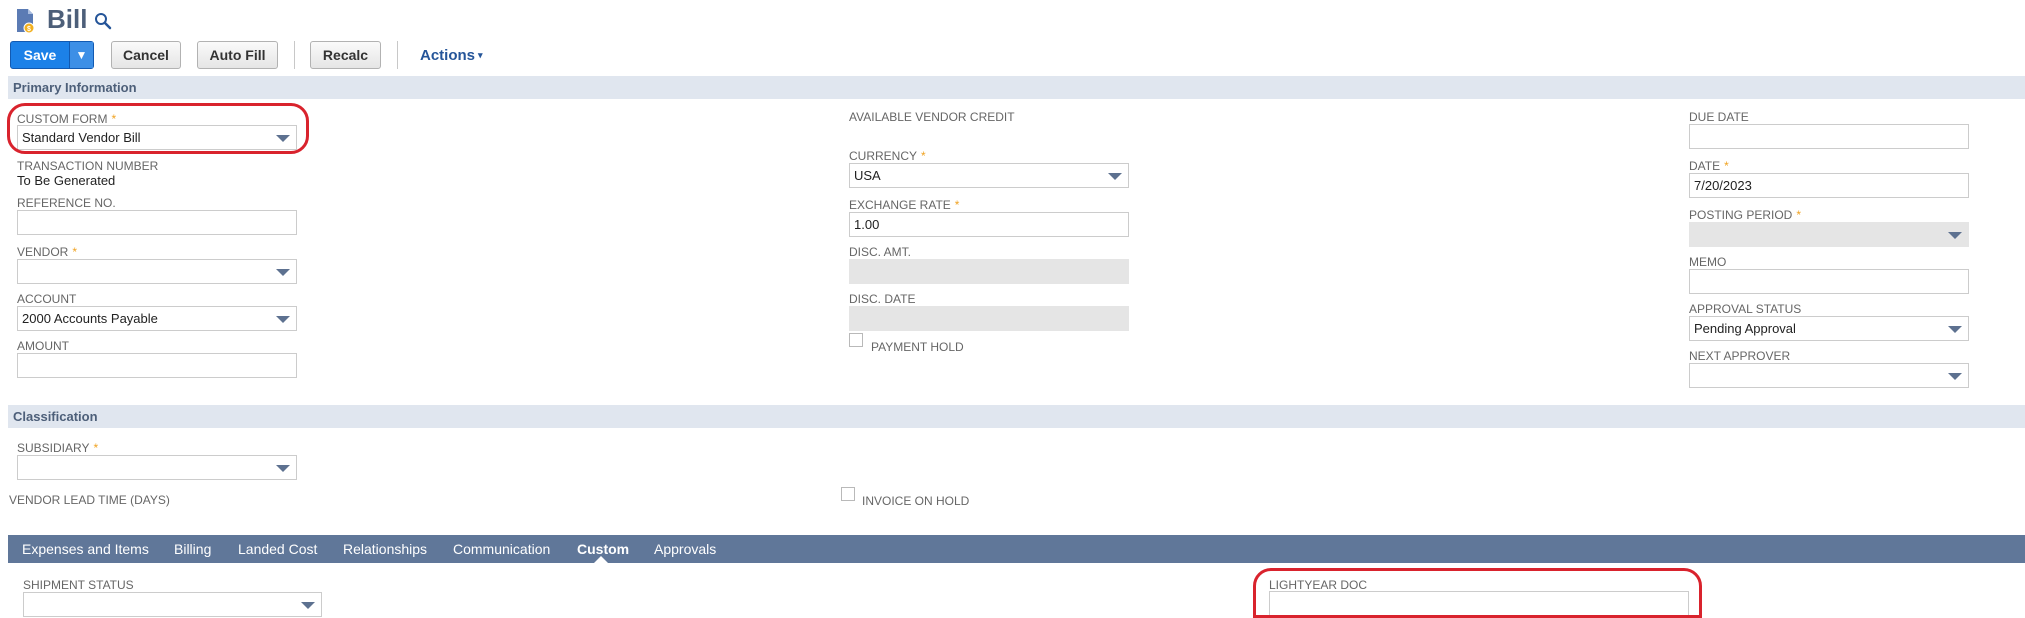 The width and height of the screenshot is (2025, 618). Describe the element at coordinates (103, 21) in the screenshot. I see `search-icon` at that location.